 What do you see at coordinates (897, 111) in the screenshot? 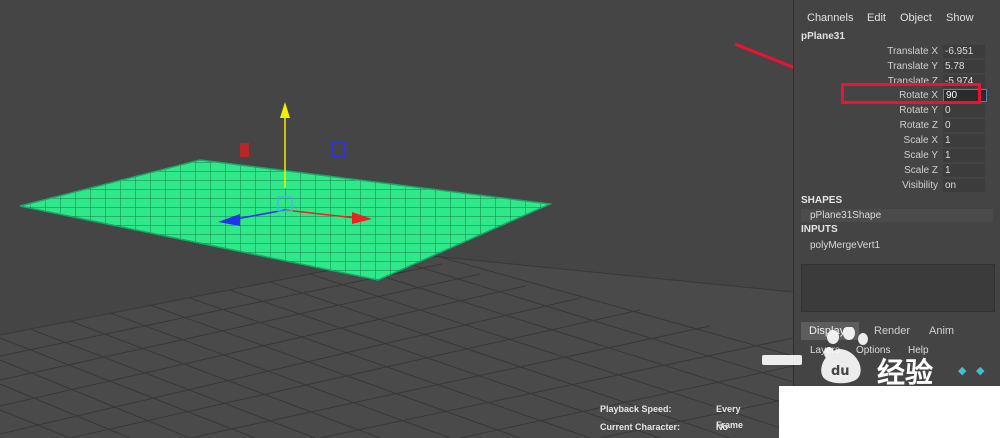
I see `attr-row-rotate-y: Rotate Y 0` at bounding box center [897, 111].